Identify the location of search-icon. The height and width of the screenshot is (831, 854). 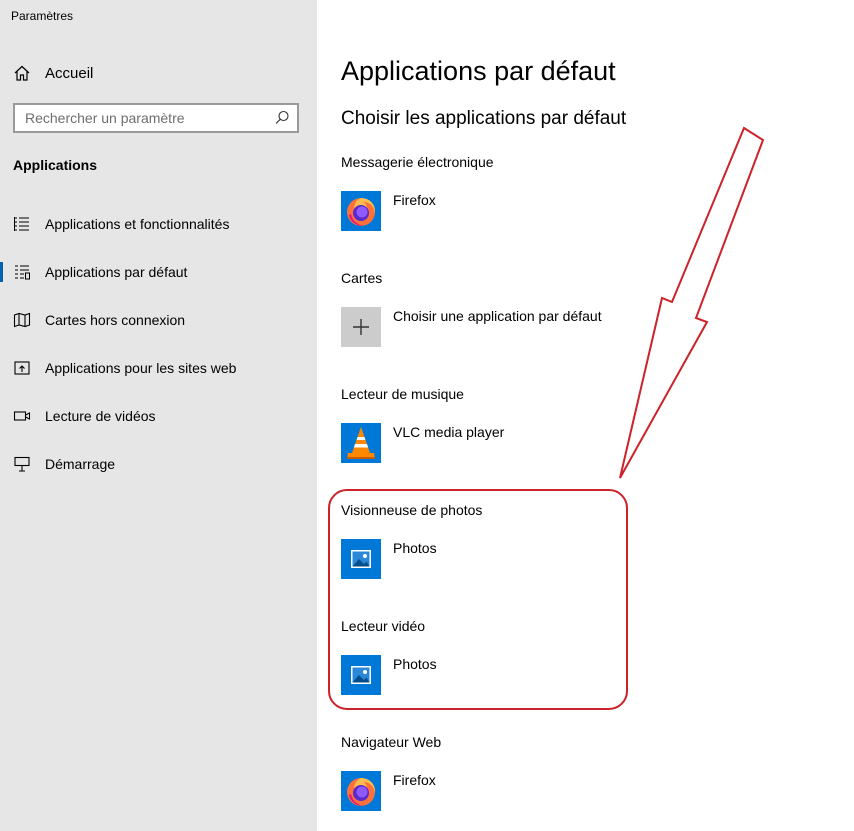
(282, 118).